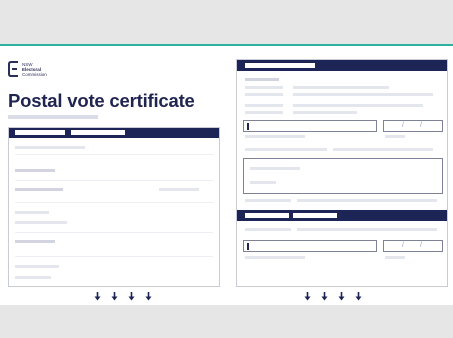 This screenshot has height=338, width=453. What do you see at coordinates (101, 100) in the screenshot?
I see `page-title: Postal vote certificate` at bounding box center [101, 100].